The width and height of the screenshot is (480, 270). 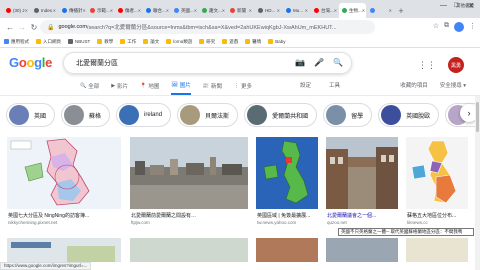 What do you see at coordinates (86, 115) in the screenshot?
I see `related-chip: 蘇格` at bounding box center [86, 115].